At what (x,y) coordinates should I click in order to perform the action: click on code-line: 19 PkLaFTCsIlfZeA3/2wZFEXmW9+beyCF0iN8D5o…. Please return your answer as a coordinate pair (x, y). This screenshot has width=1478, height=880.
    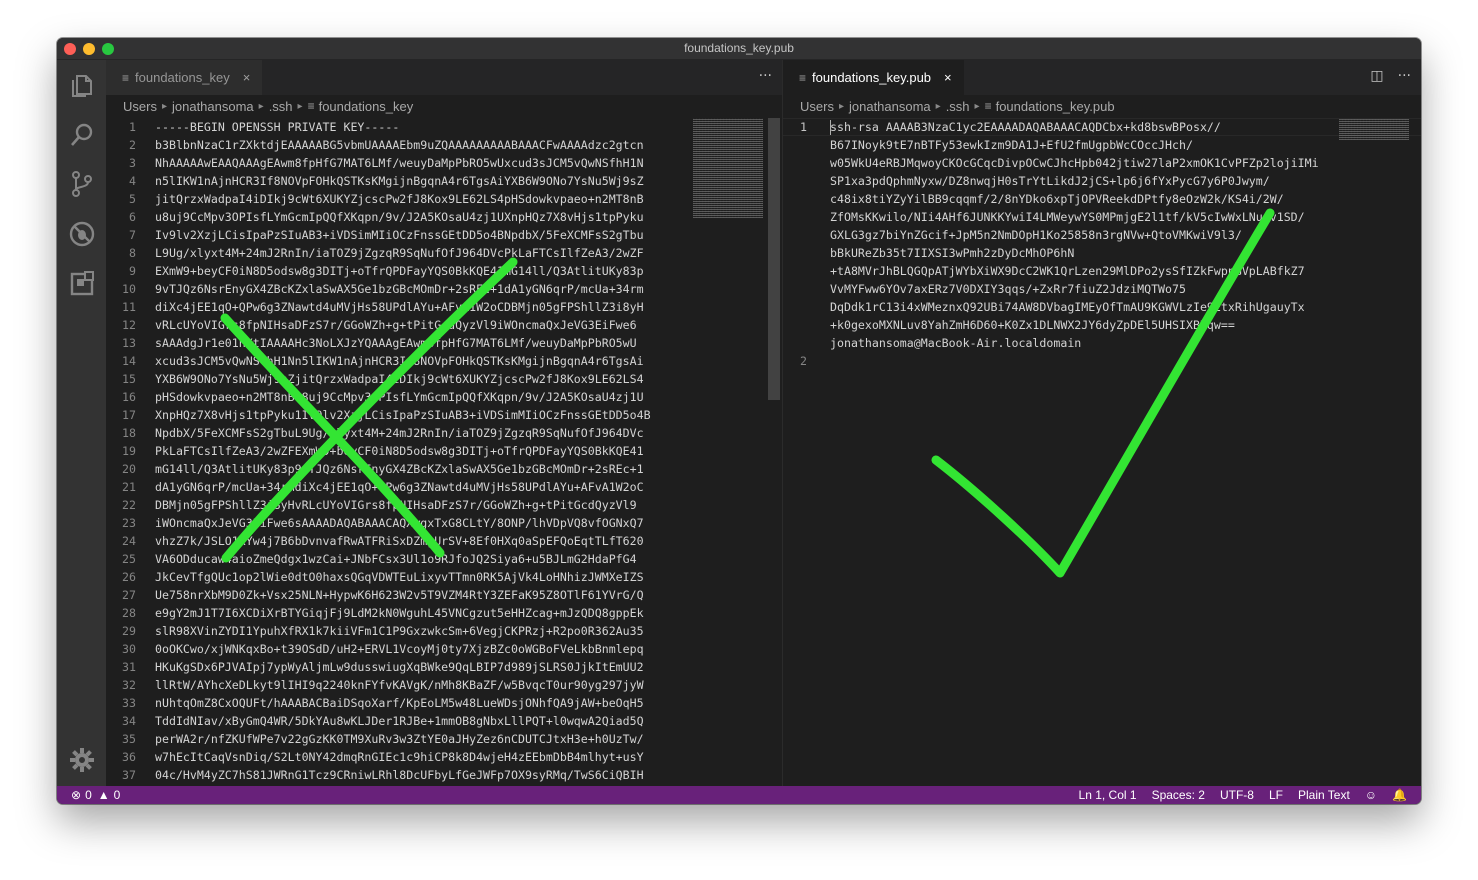
    Looking at the image, I should click on (444, 451).